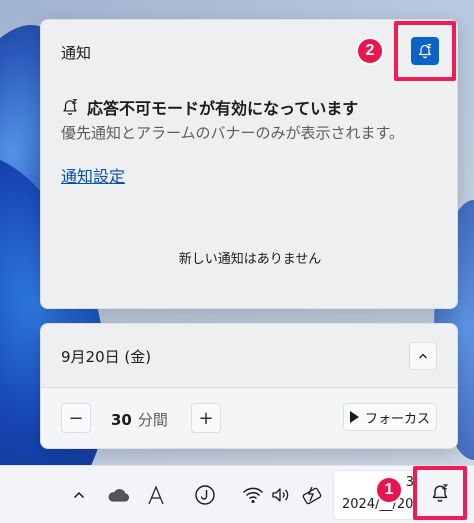 The width and height of the screenshot is (474, 523). I want to click on focus-duration: 30 分間, so click(139, 419).